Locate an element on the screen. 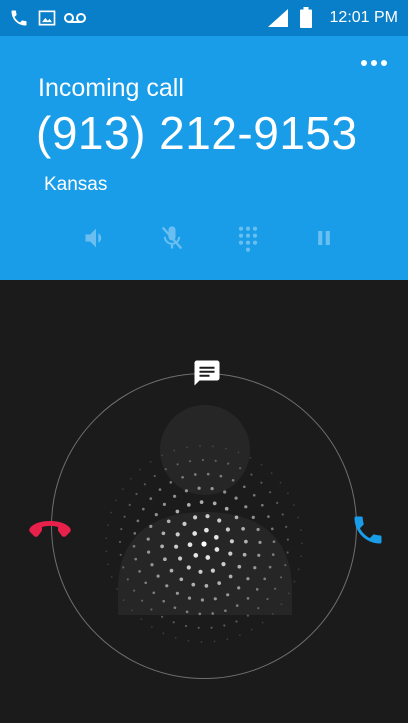  status-time: 12:01 PM is located at coordinates (363, 17).